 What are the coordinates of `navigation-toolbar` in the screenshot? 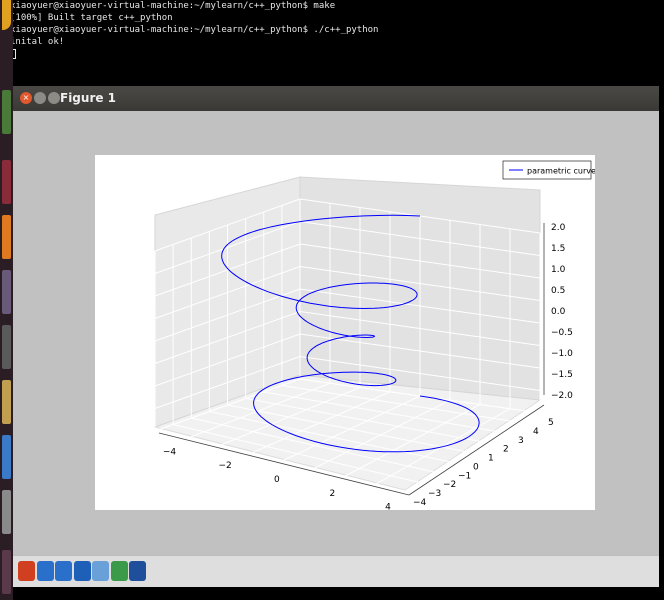 It's located at (336, 571).